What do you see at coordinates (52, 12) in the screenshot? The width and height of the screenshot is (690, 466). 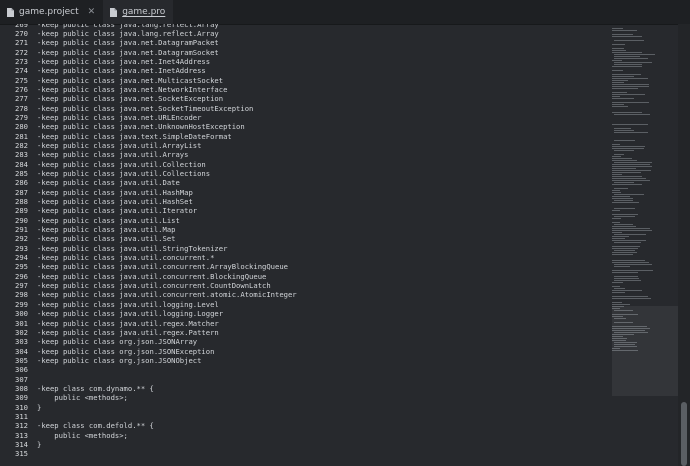 I see `tab-game-project: game.project ✕` at bounding box center [52, 12].